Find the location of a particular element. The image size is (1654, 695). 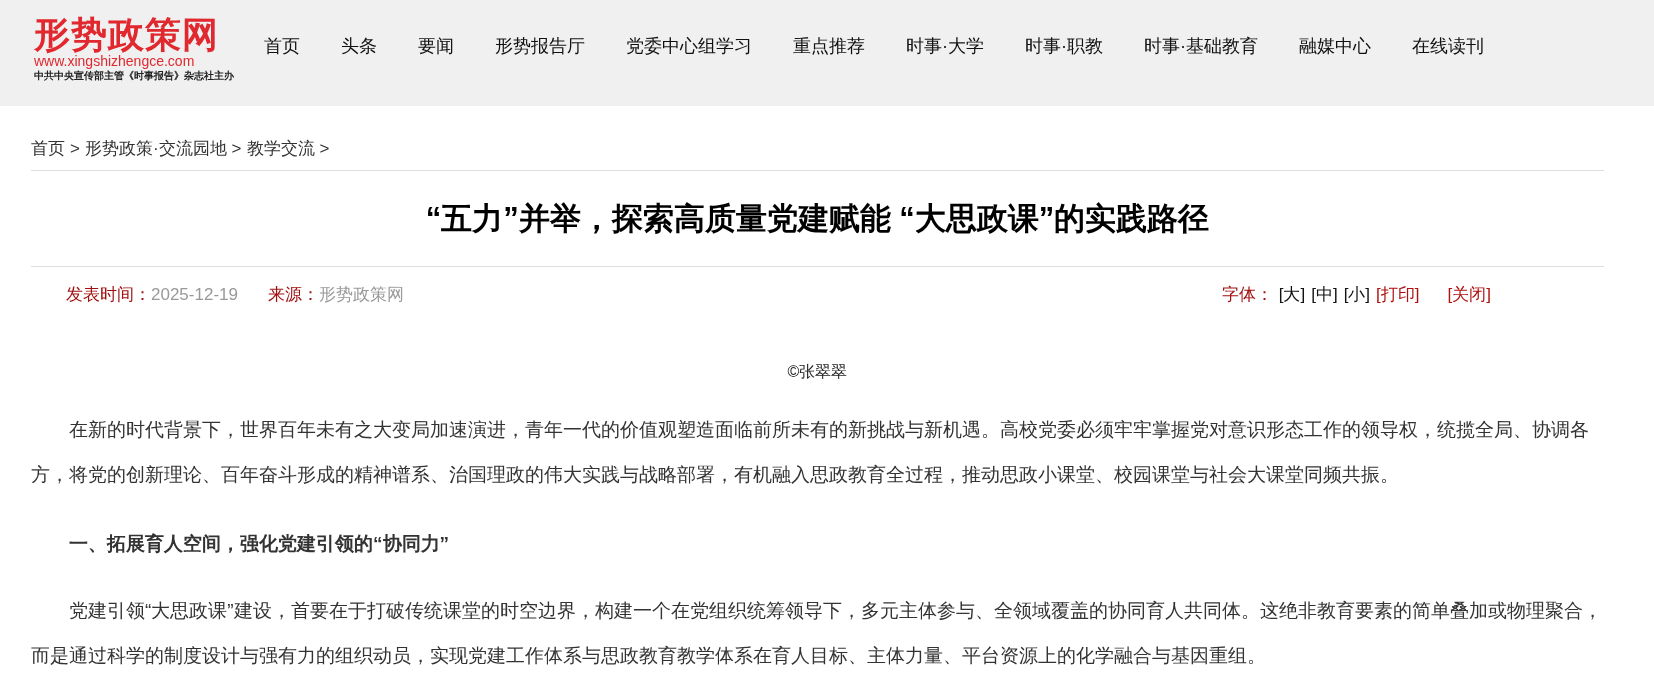

source-name: 形势政策网 is located at coordinates (361, 295).